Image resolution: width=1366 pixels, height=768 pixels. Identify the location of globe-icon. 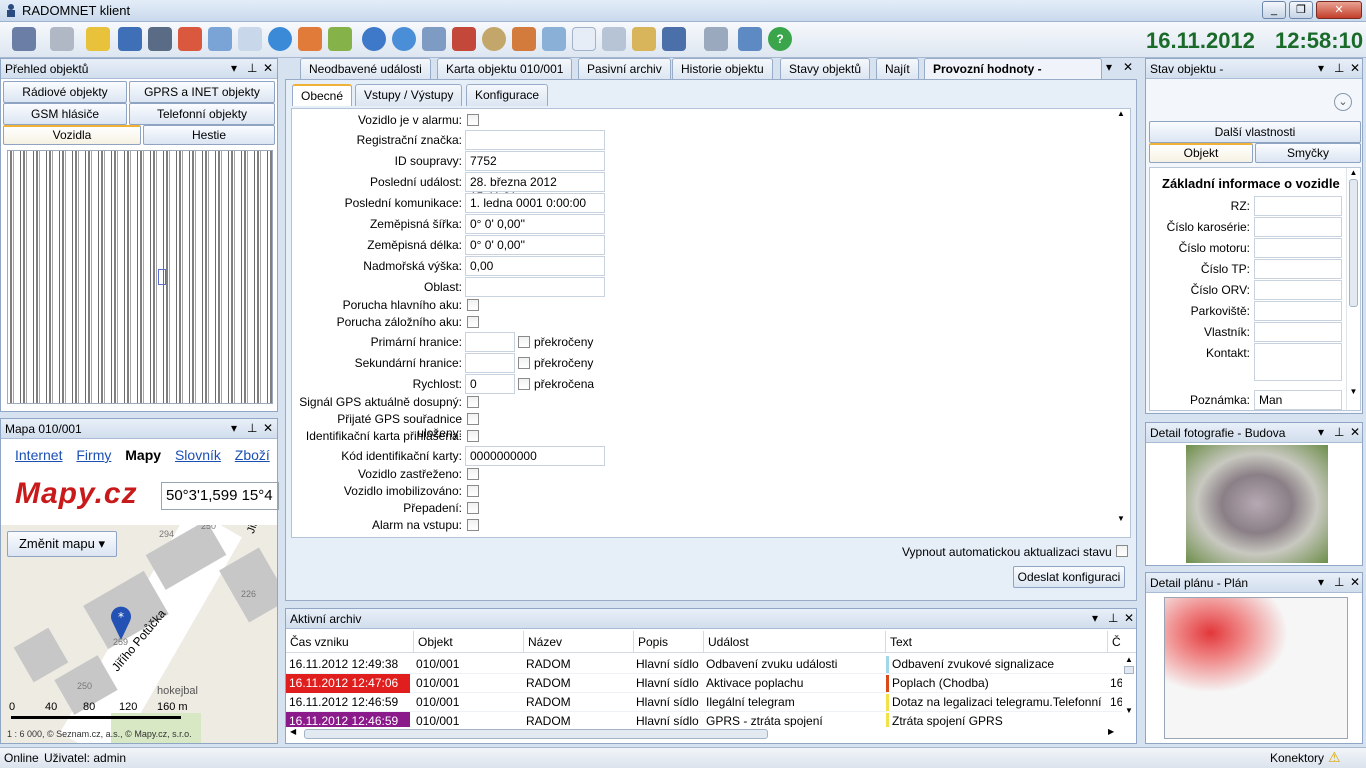
(374, 39).